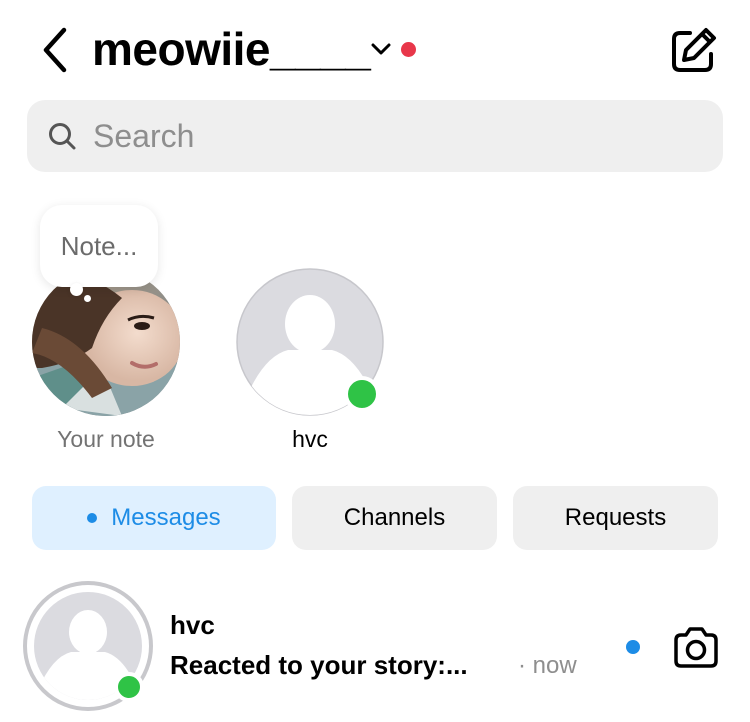 The image size is (750, 722). What do you see at coordinates (106, 439) in the screenshot?
I see `own-note-label: Your note` at bounding box center [106, 439].